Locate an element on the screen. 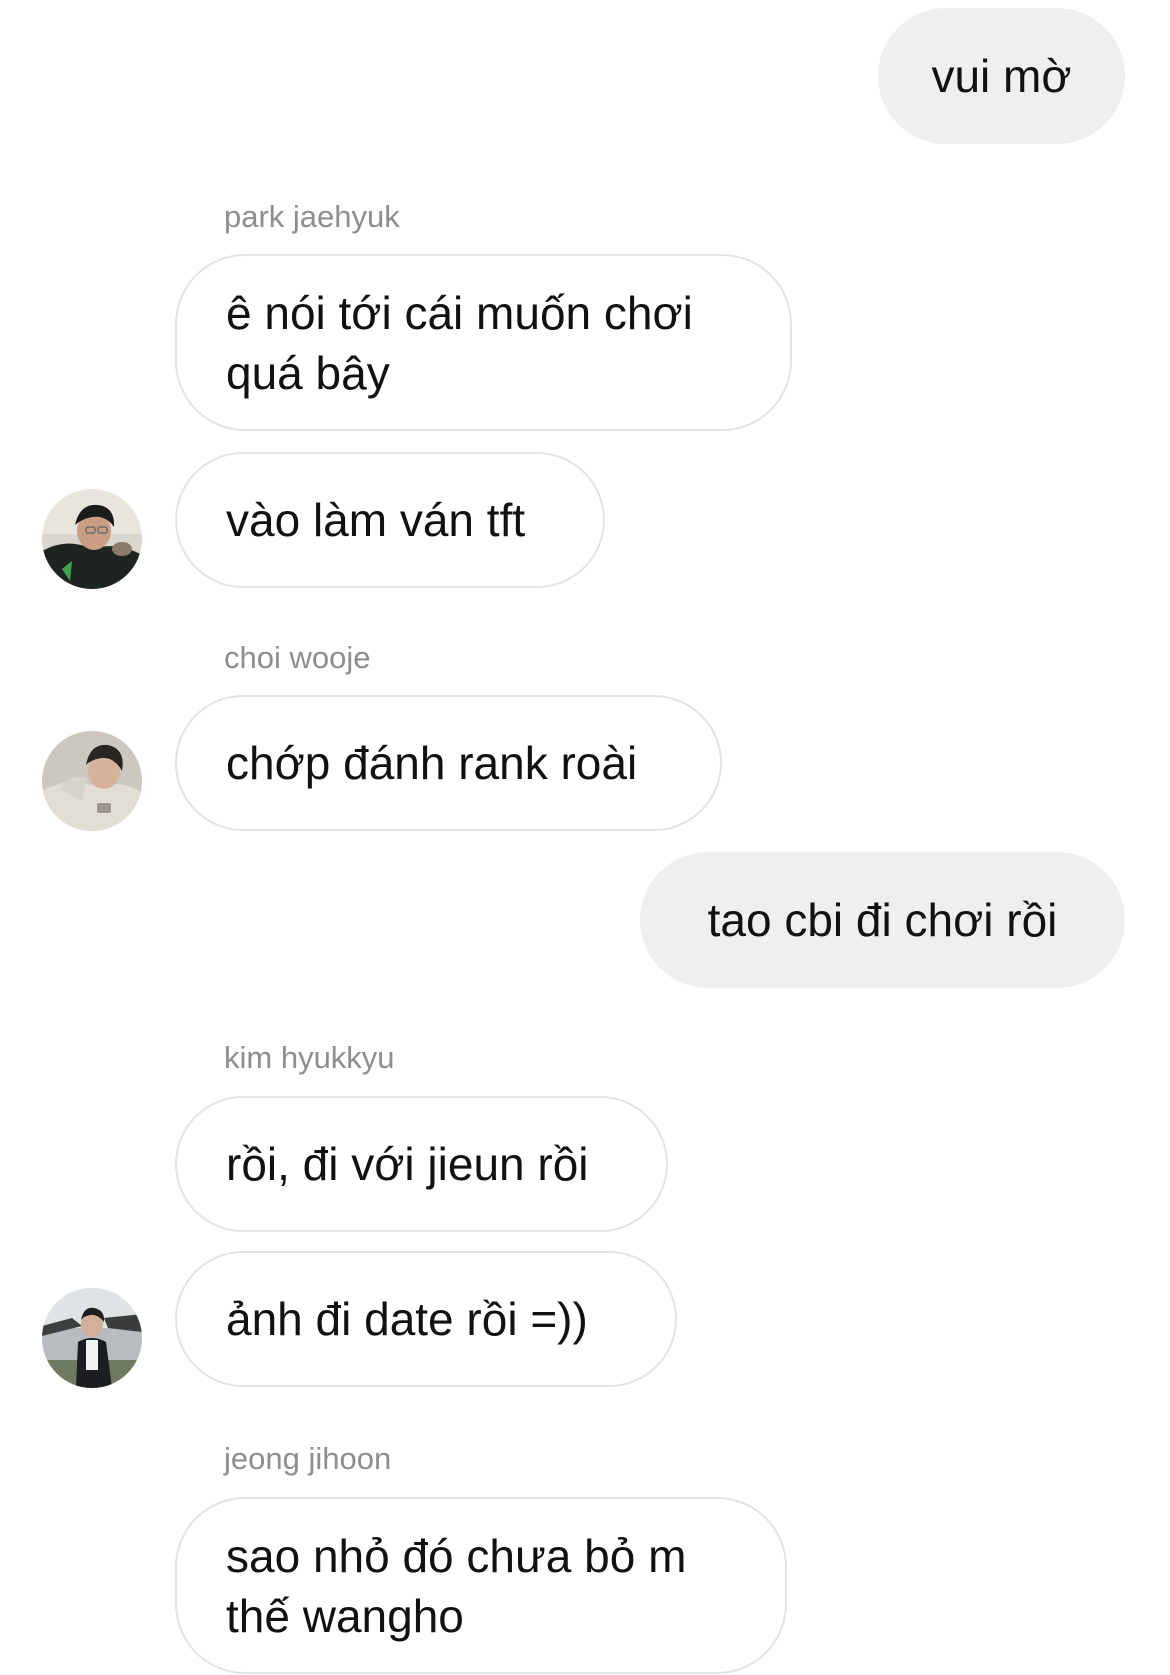 The image size is (1170, 1675). message-text: tao cbi đi chơi rồi is located at coordinates (882, 920).